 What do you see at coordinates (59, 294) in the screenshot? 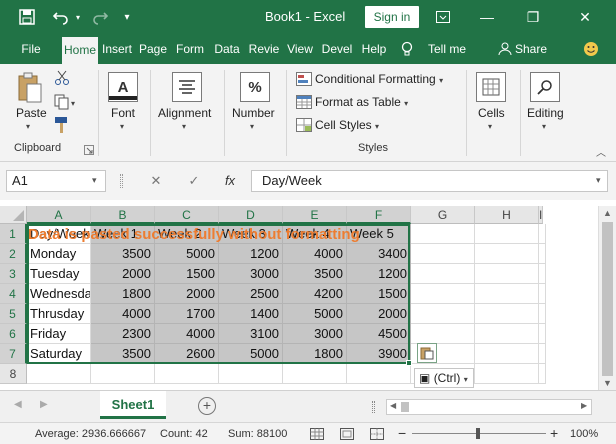
I see `cell-a4: Wednesday` at bounding box center [59, 294].